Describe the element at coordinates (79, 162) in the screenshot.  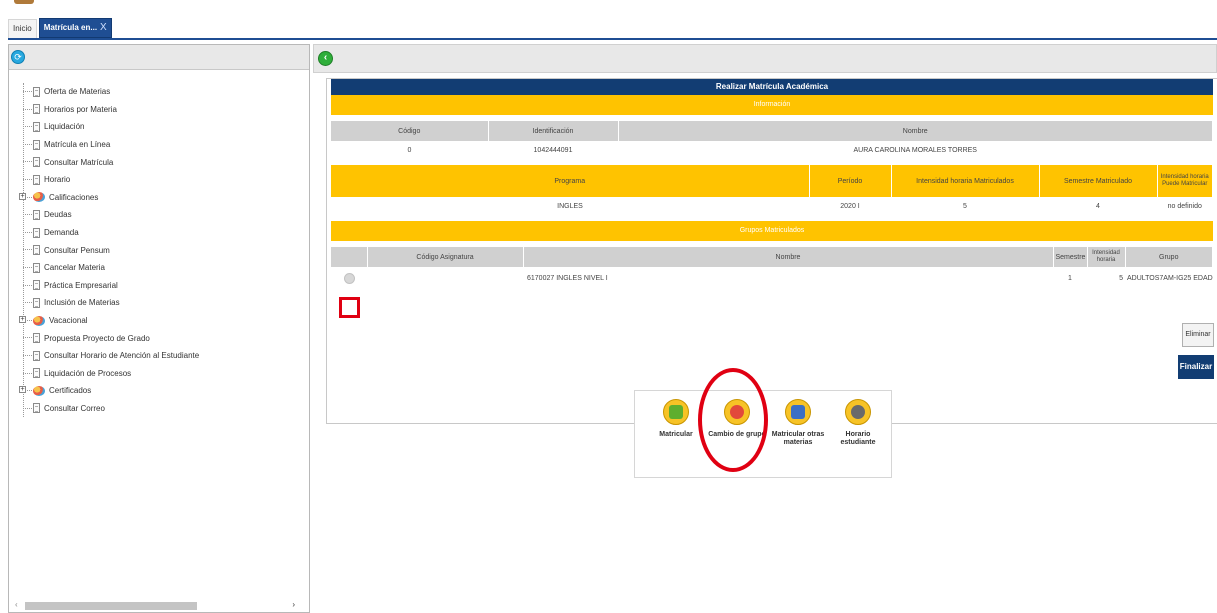
I see `sidebar-item-label: Consultar Matrícula` at that location.